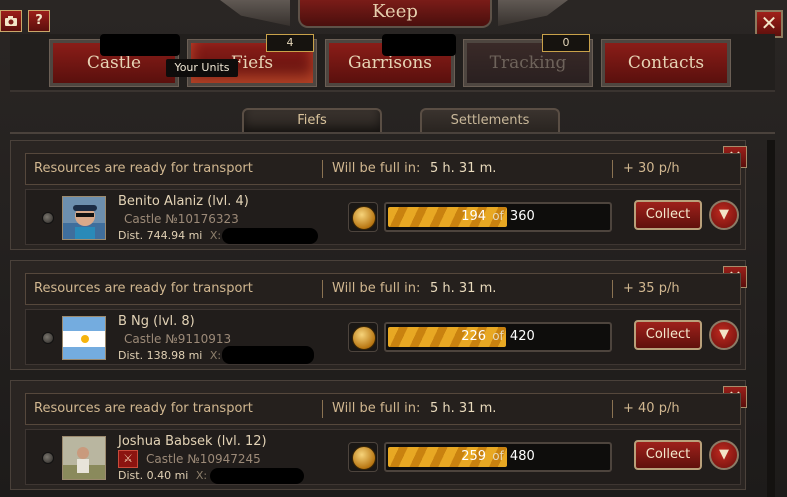 Image resolution: width=787 pixels, height=497 pixels. Describe the element at coordinates (395, 14) in the screenshot. I see `window-title: Keep` at that location.